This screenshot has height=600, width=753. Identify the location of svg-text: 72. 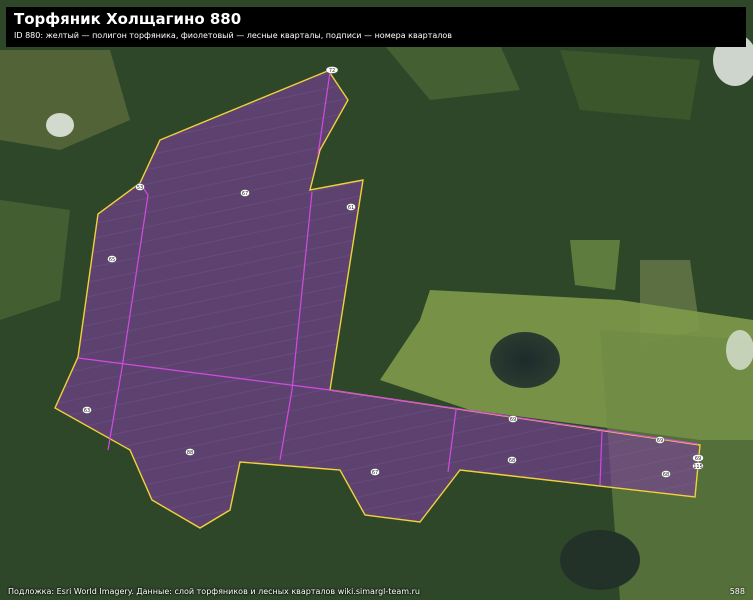
(332, 71).